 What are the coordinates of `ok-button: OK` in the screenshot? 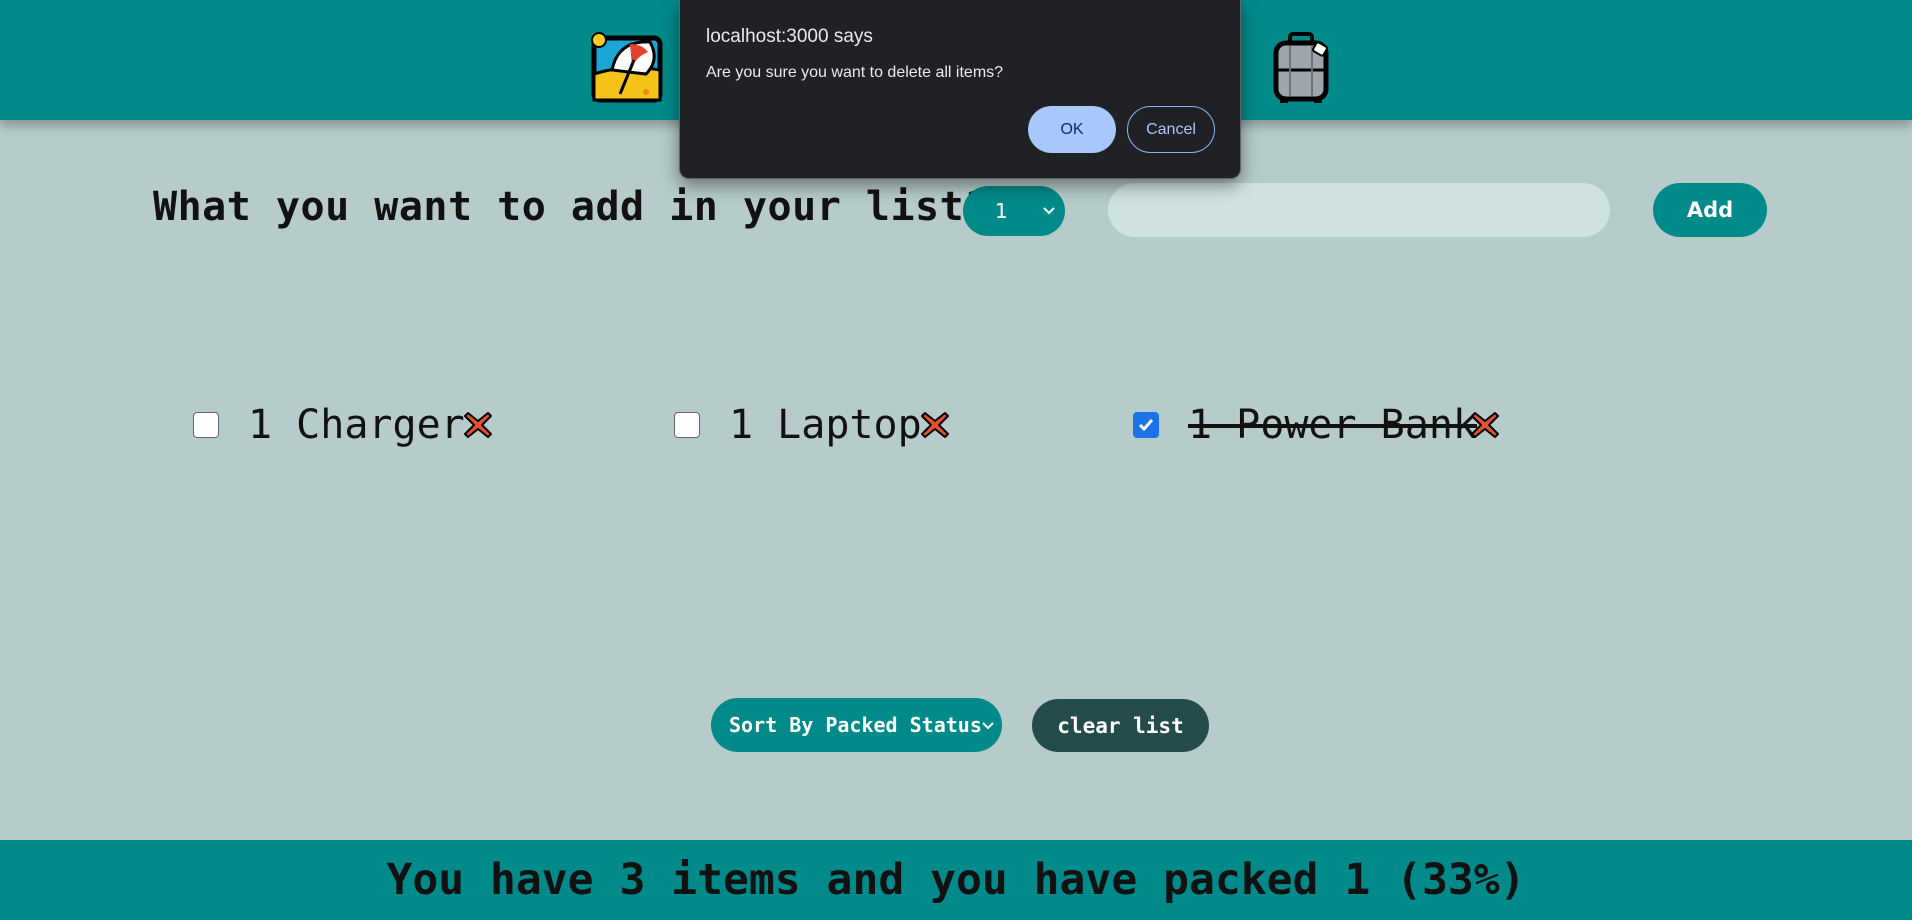 It's located at (1072, 129).